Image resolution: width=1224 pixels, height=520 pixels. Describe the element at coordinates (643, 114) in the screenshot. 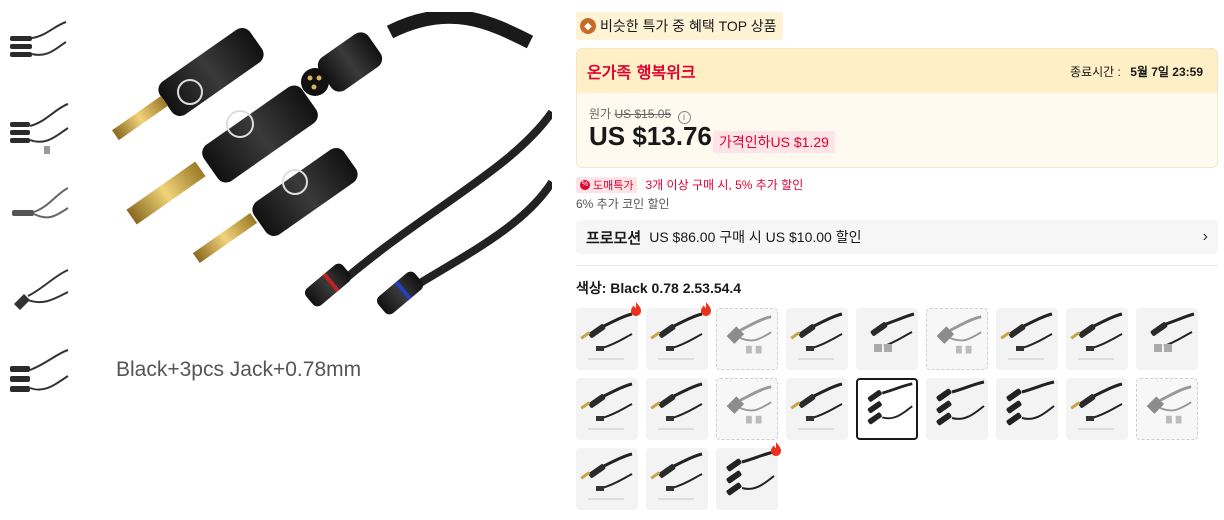

I see `original-price: US $15.05` at that location.